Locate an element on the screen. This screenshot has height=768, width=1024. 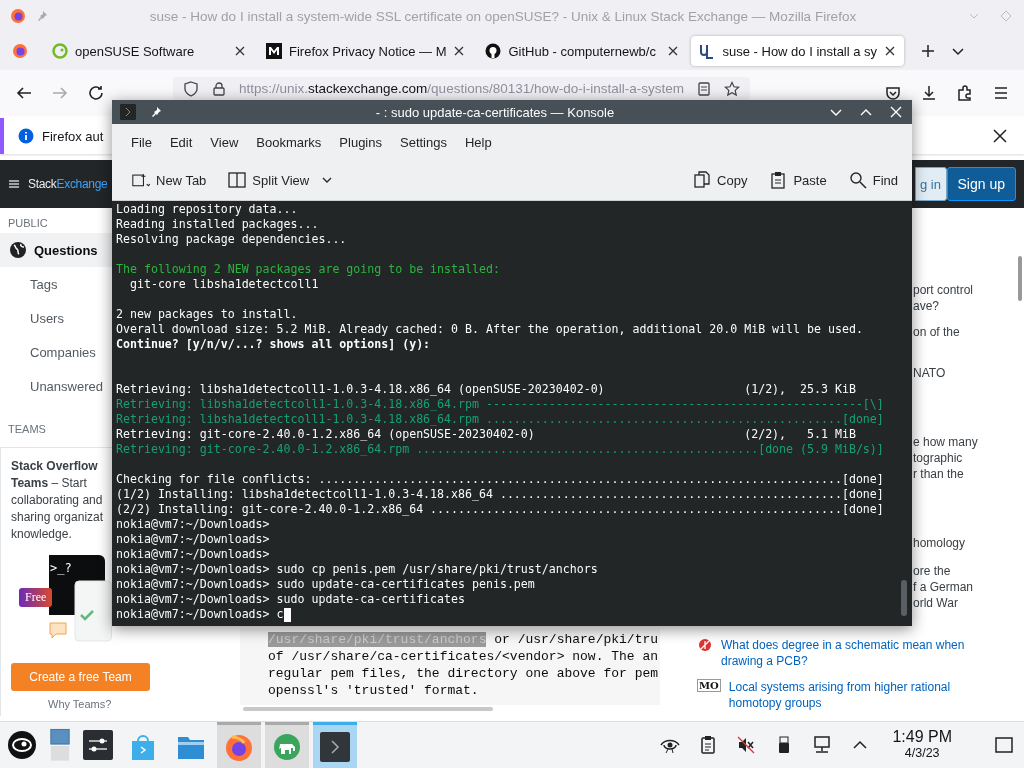
menu-item: Help is located at coordinates (478, 142).